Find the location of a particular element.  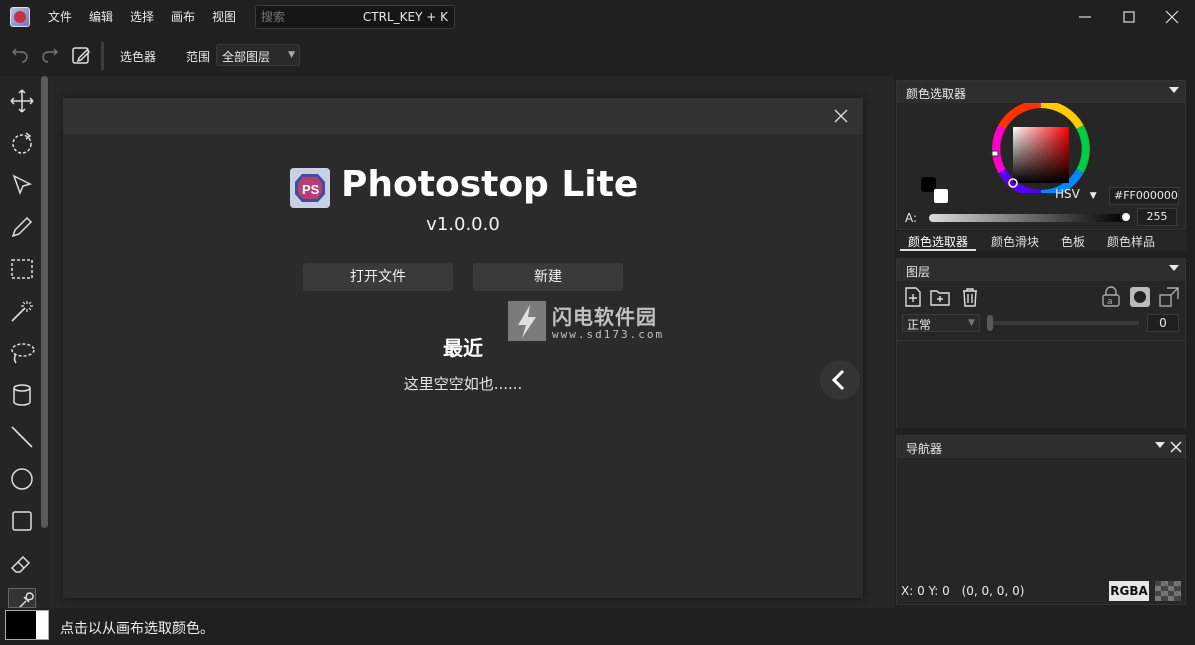

lightning-icon is located at coordinates (527, 321).